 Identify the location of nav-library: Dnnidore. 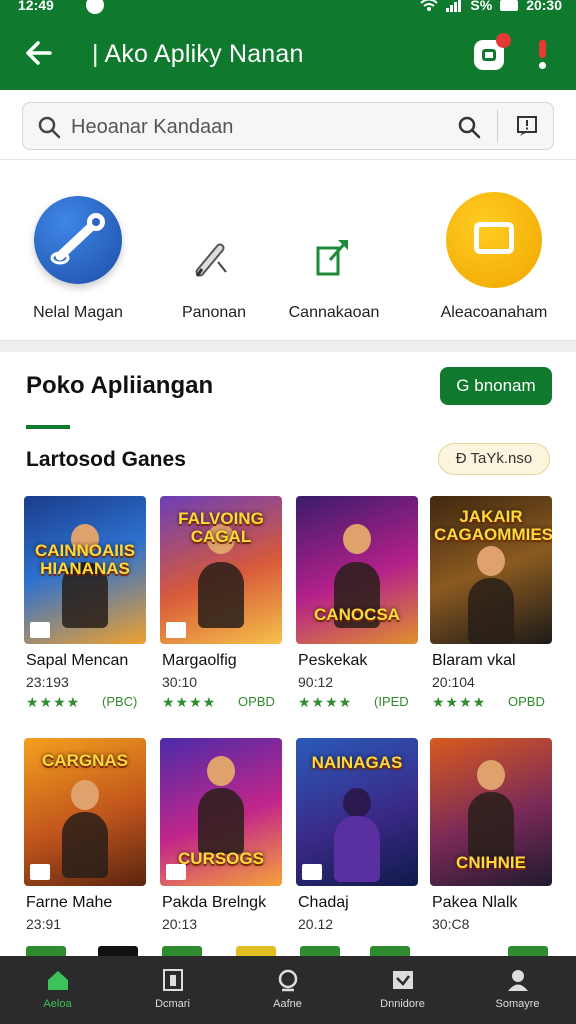
(402, 990).